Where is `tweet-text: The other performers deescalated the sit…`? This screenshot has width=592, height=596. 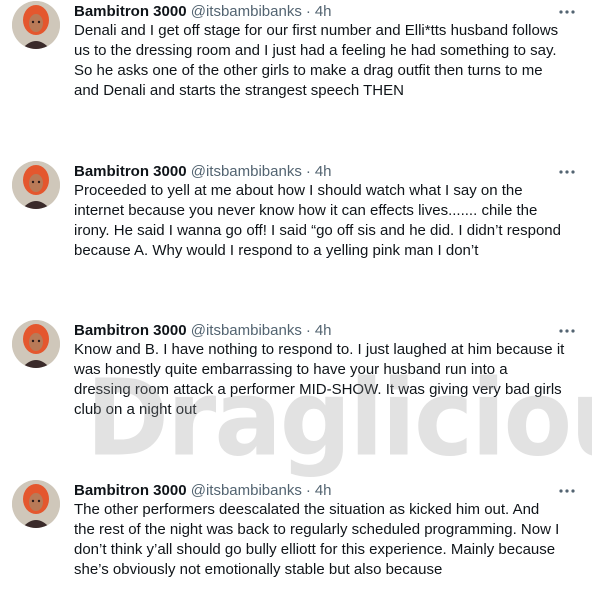
tweet-text: The other performers deescalated the sit… is located at coordinates (317, 539).